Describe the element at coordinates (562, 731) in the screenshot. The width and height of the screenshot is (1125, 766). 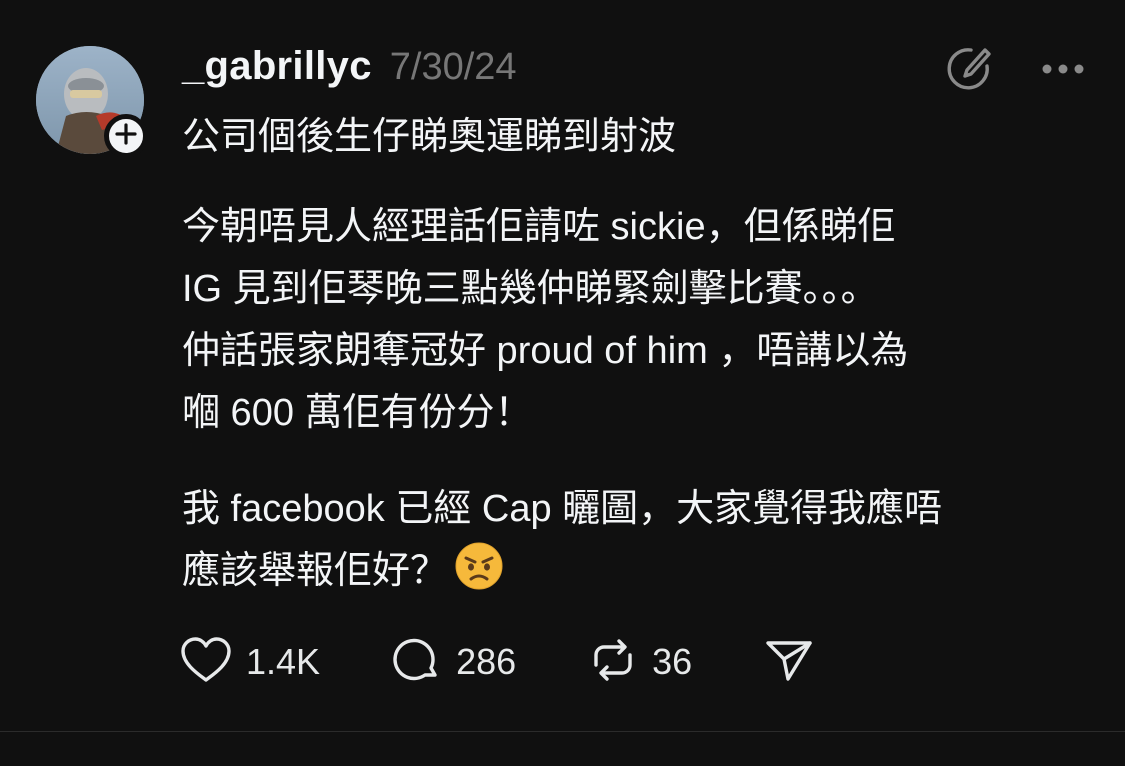
I see `post-divider` at that location.